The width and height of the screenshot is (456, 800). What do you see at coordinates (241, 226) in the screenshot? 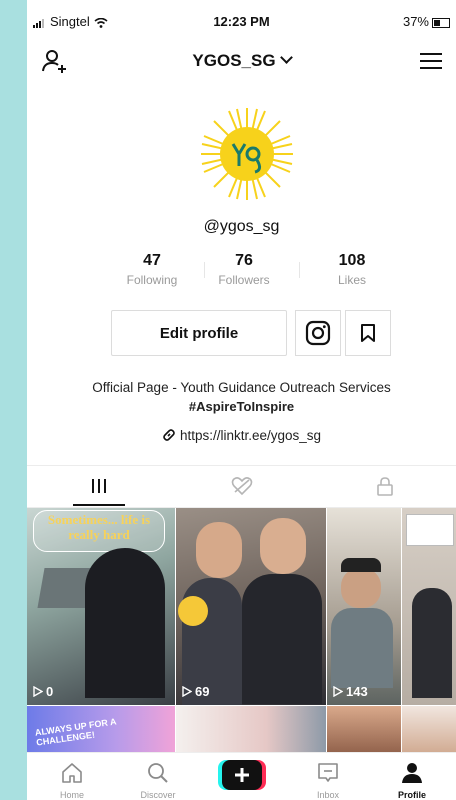
I see `profile-handle: @ygos_sg` at bounding box center [241, 226].